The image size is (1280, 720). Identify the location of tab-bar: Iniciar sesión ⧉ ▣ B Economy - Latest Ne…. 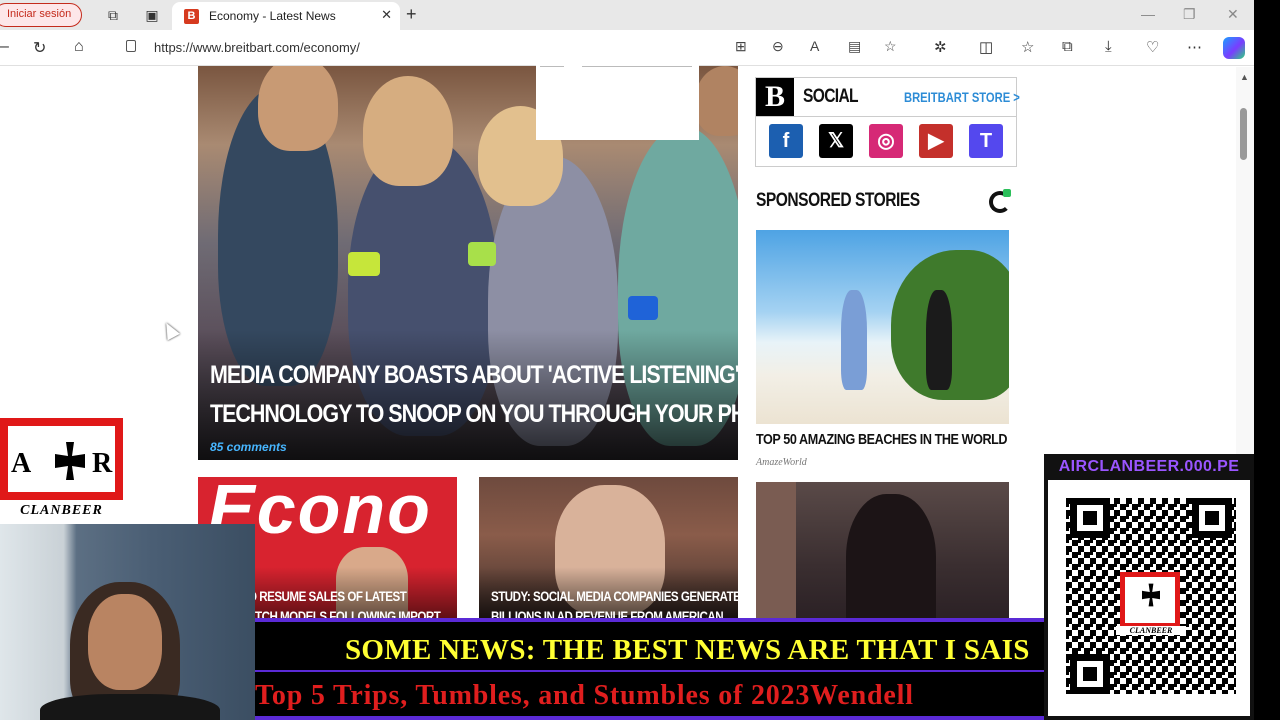
(640, 15).